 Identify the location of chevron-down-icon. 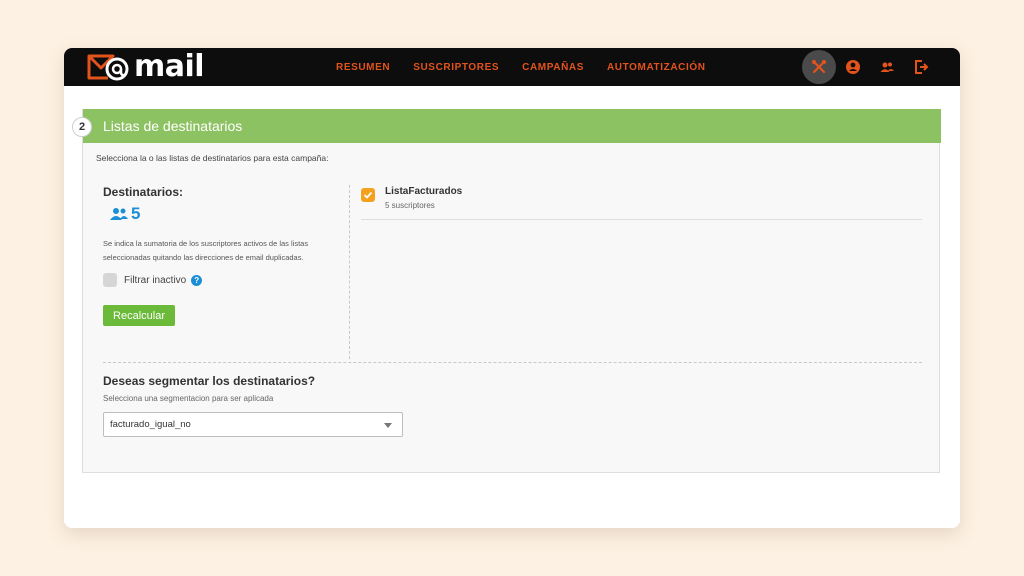
(388, 425).